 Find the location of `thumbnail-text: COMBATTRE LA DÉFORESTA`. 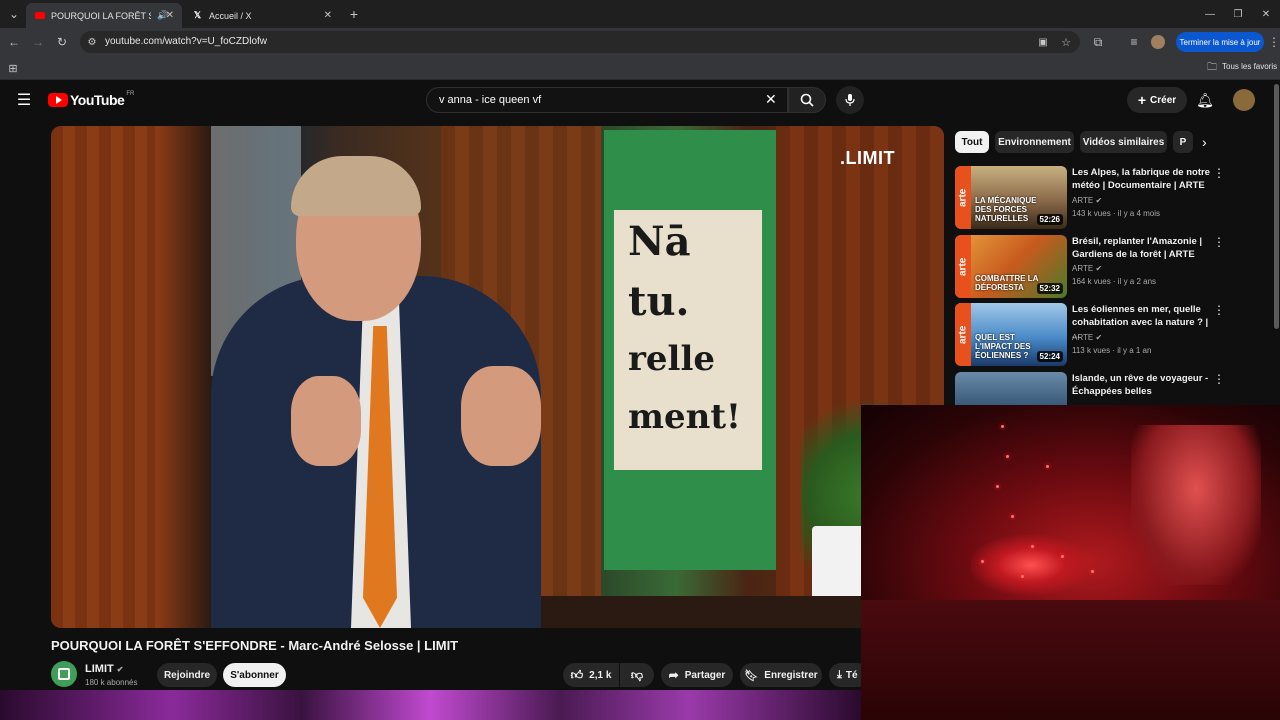

thumbnail-text: COMBATTRE LA DÉFORESTA is located at coordinates (1007, 283).